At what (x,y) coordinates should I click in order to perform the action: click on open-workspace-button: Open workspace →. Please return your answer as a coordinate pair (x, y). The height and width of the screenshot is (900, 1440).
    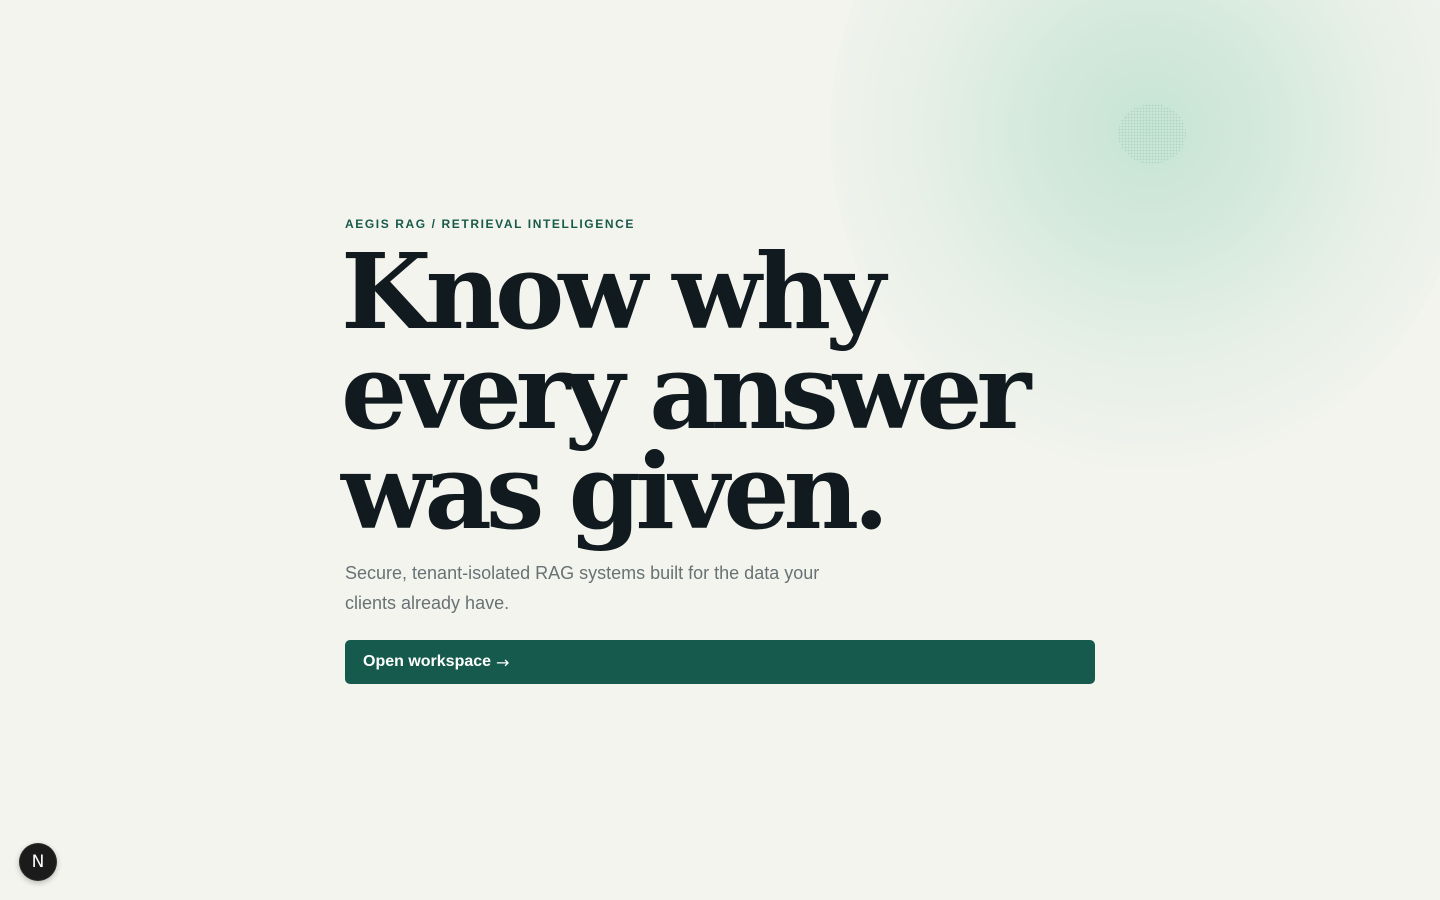
    Looking at the image, I should click on (720, 662).